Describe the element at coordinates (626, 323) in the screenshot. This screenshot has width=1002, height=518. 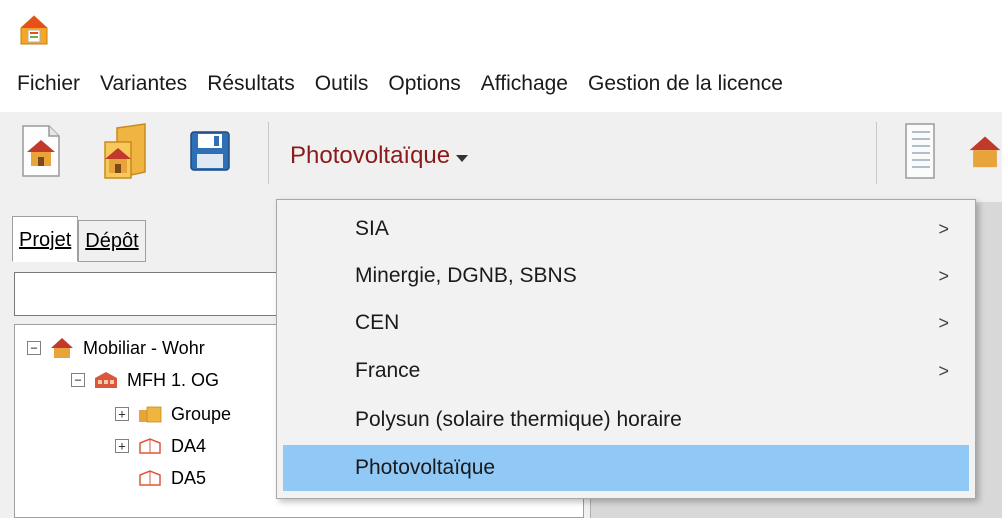
I see `dropdown-item-cen: CEN >` at that location.